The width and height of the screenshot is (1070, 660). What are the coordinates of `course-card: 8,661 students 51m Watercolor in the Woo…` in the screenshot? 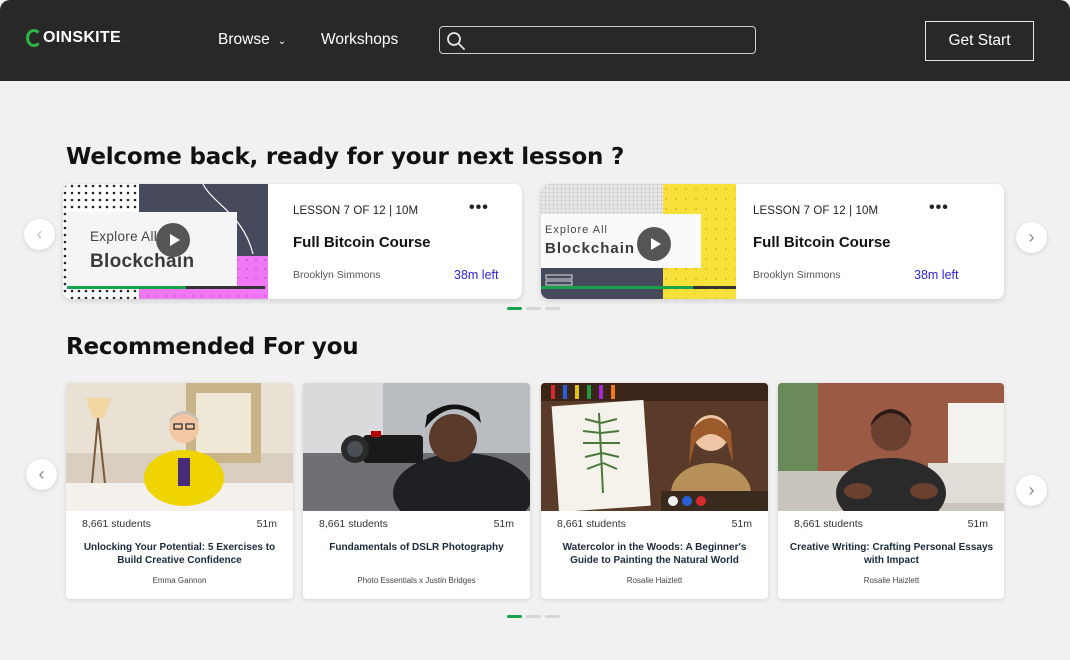 It's located at (654, 491).